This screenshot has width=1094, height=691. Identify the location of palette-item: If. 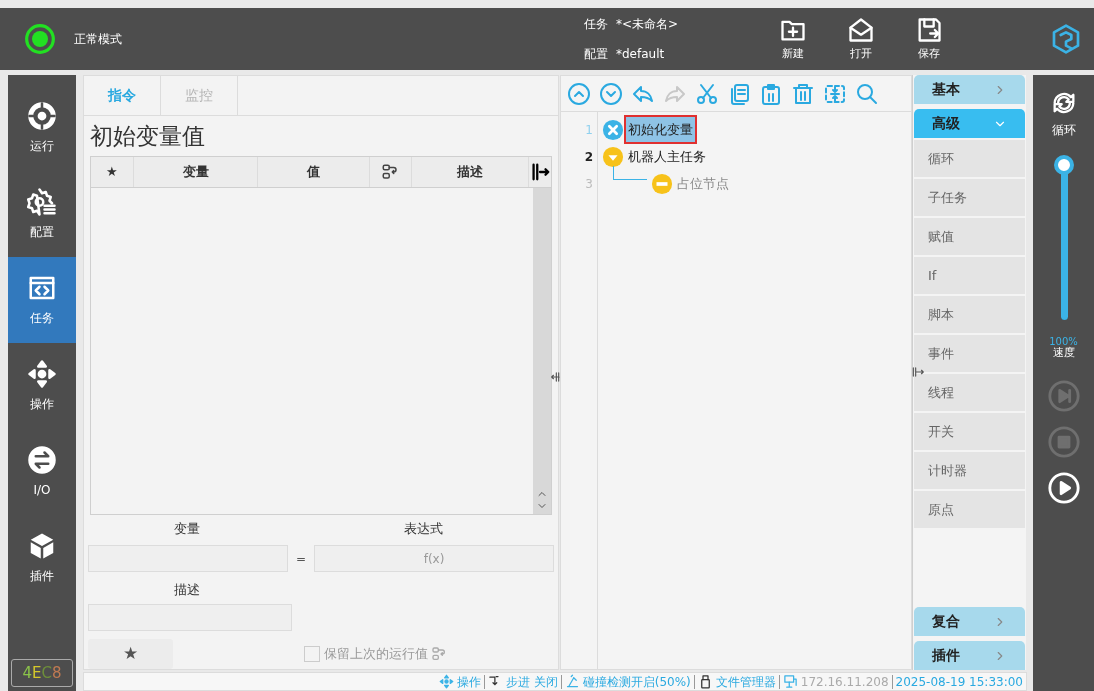
(969, 275).